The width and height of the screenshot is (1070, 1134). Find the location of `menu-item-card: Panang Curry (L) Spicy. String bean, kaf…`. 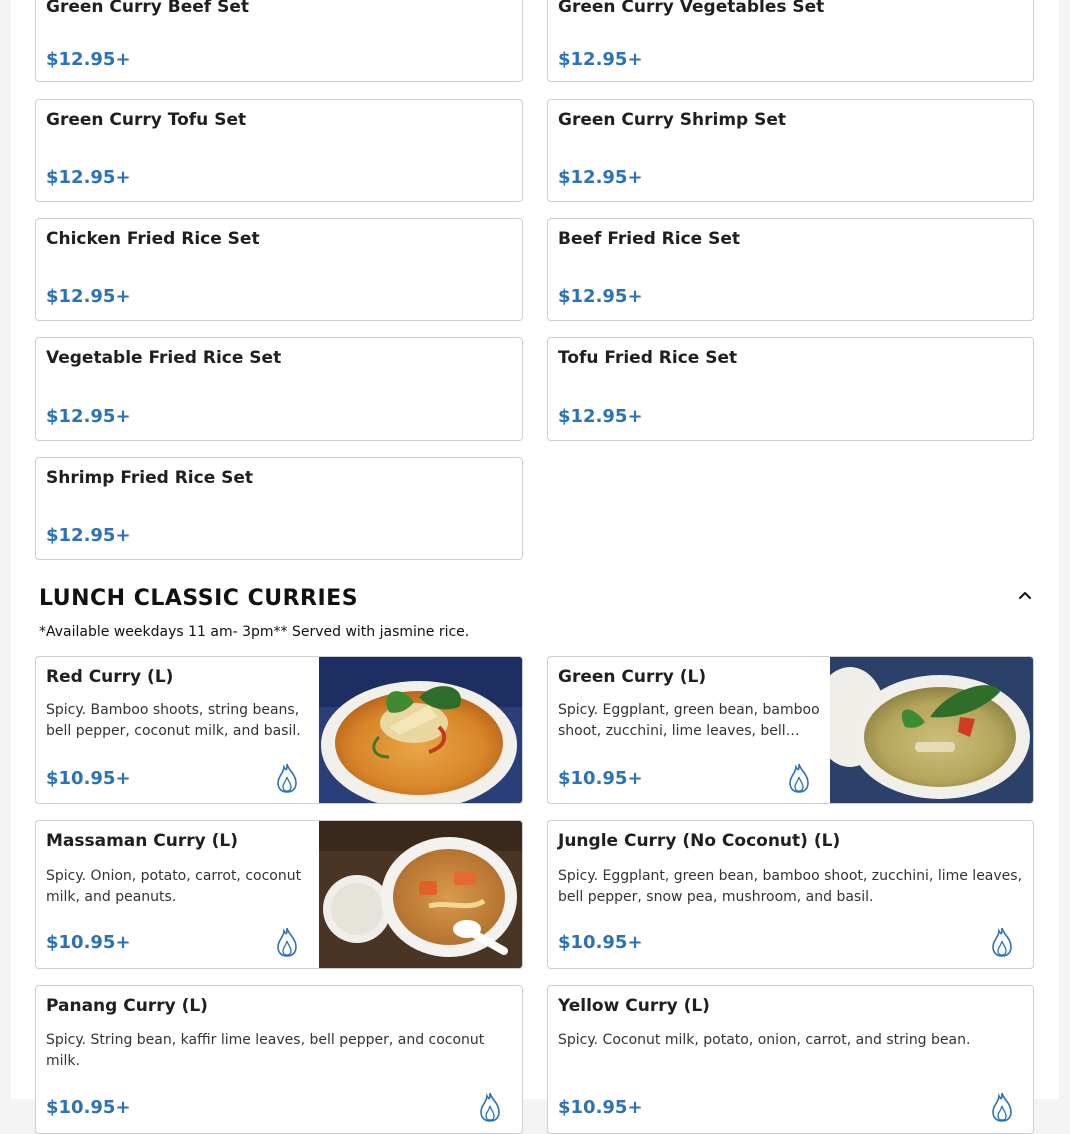

menu-item-card: Panang Curry (L) Spicy. String bean, kaf… is located at coordinates (279, 1059).